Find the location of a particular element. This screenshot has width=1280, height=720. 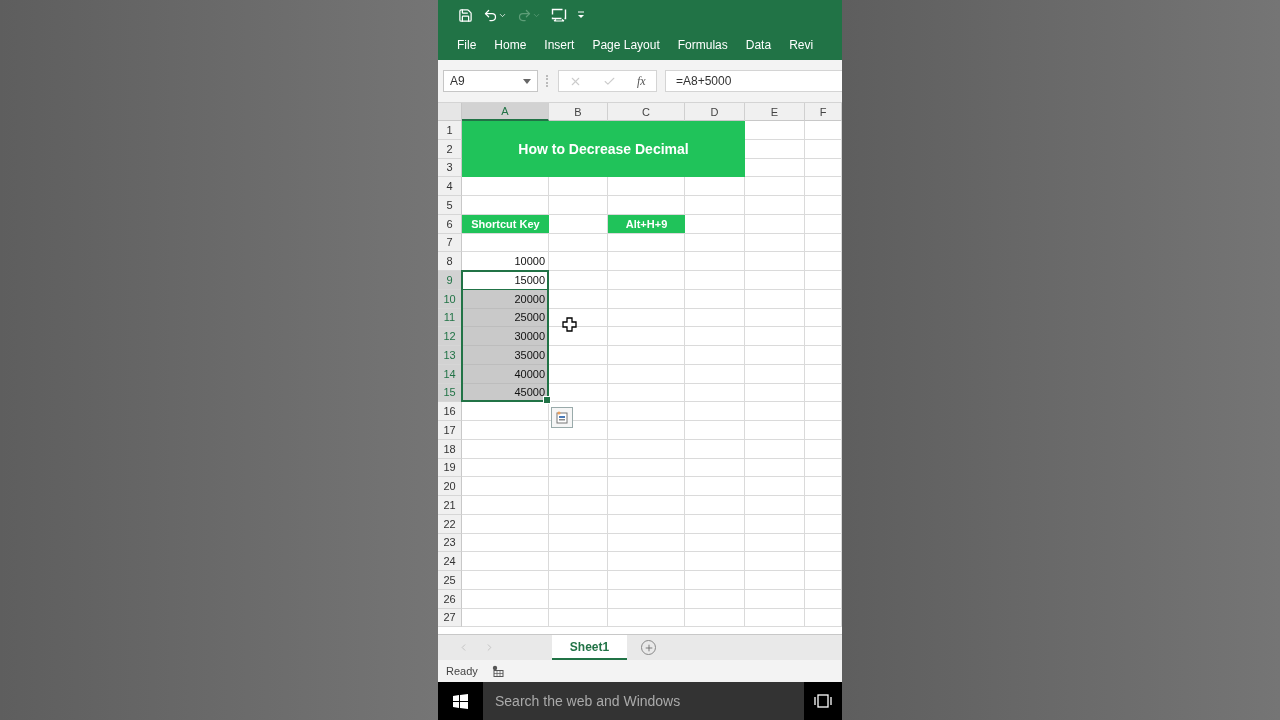

row-header: 12 is located at coordinates (450, 336).